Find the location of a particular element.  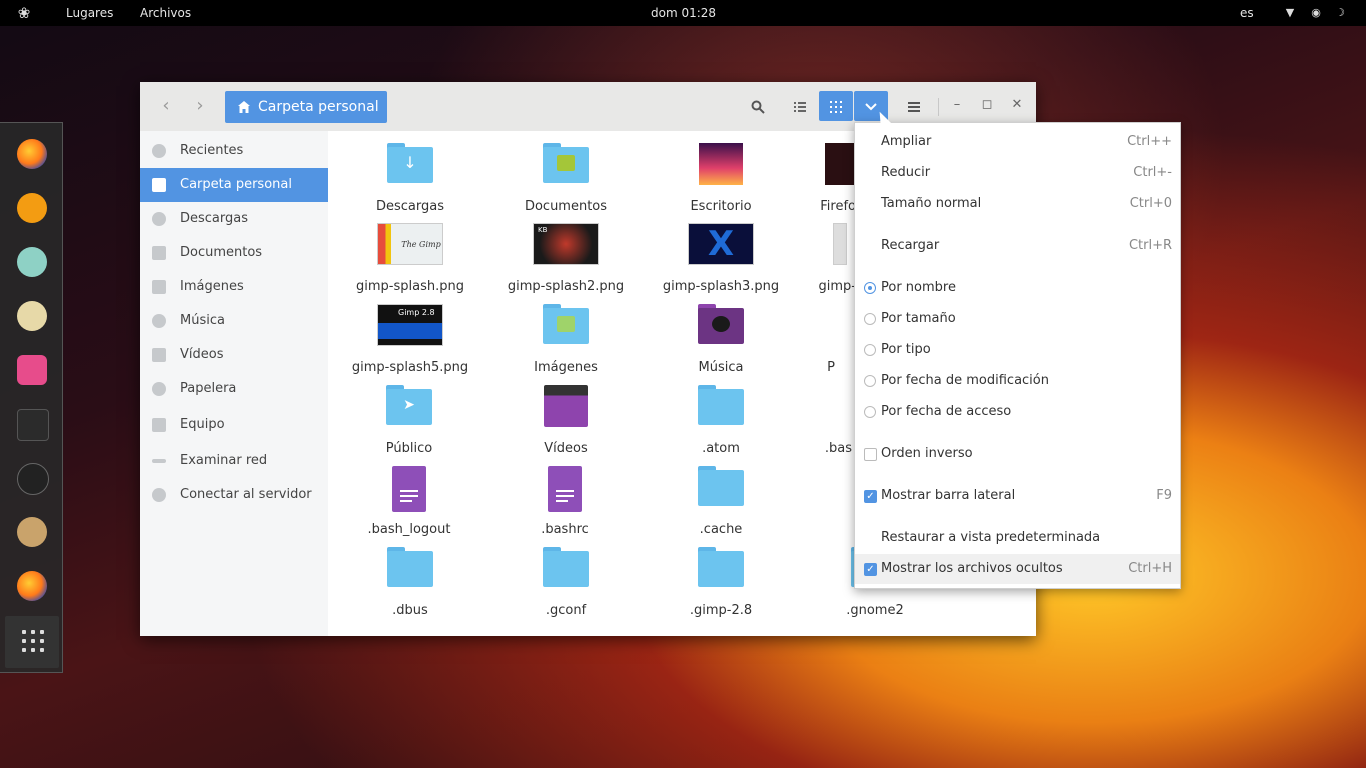

sidebar-item-servidor: Conectar al servidor is located at coordinates (234, 495).